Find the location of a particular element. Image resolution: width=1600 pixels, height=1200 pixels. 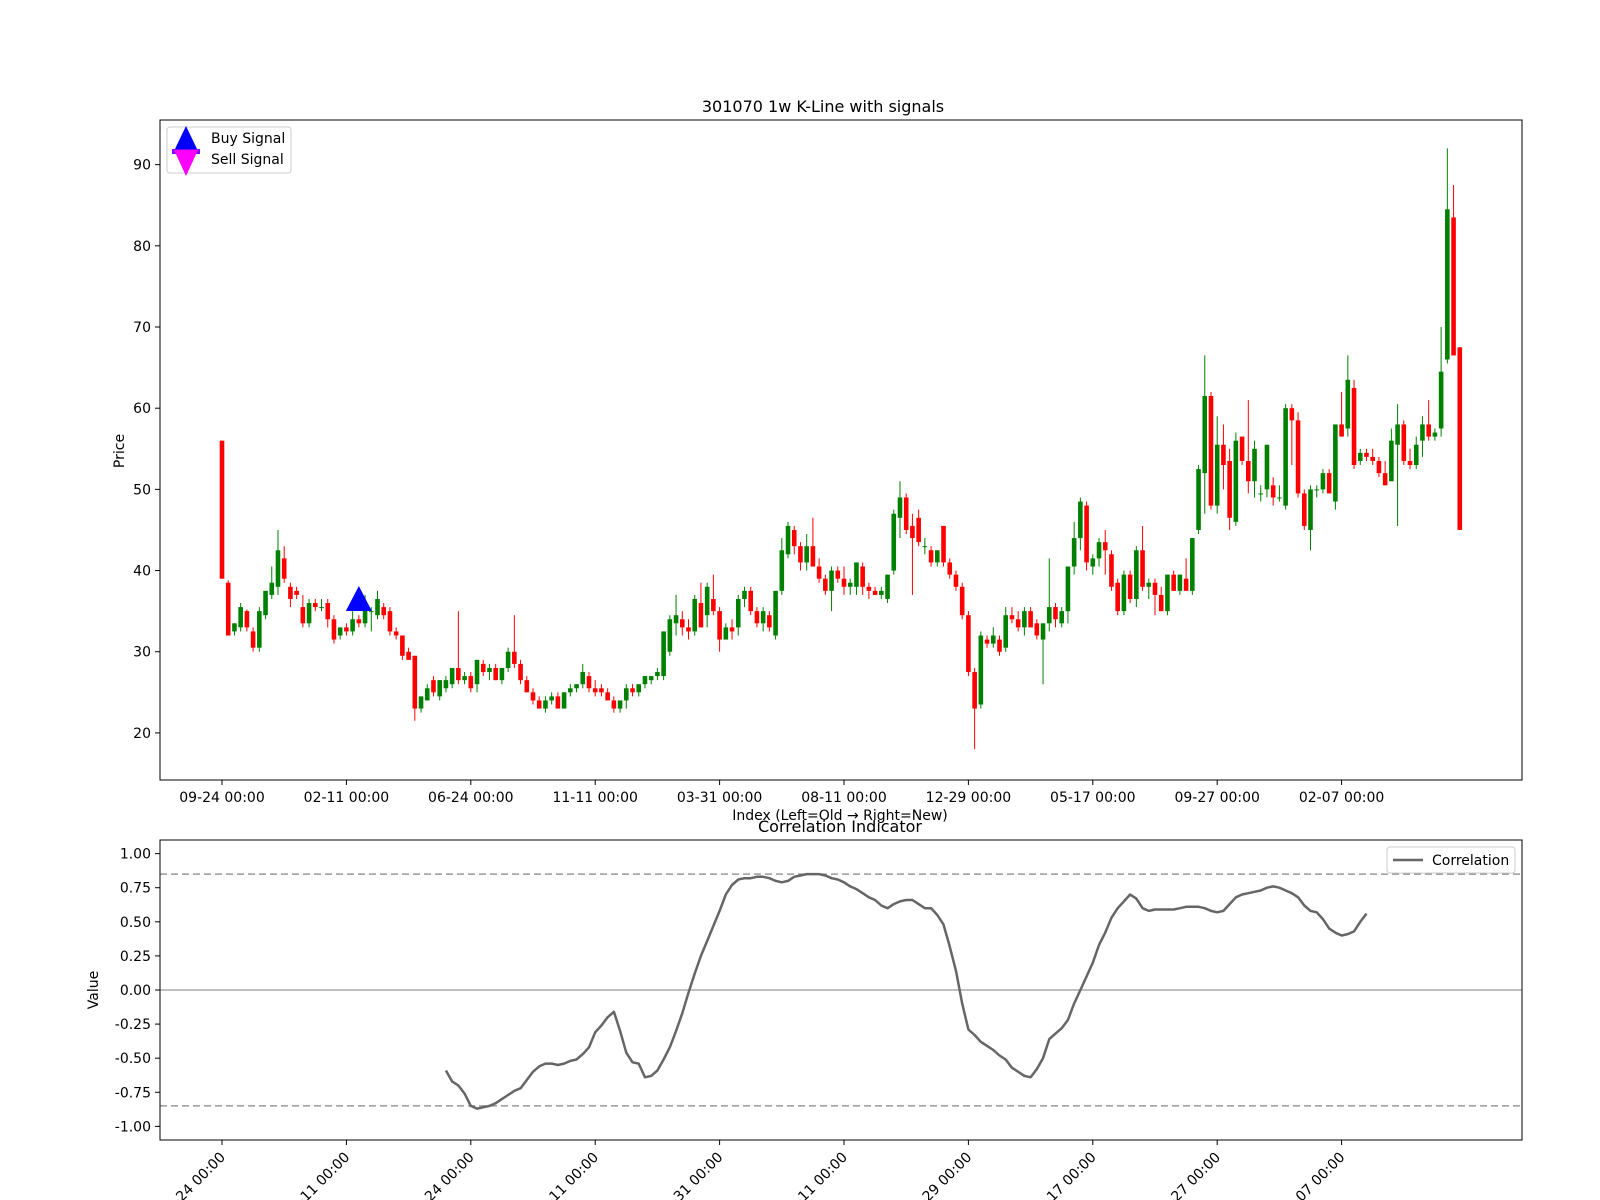

correlation-x-tick-label-0: 09-24 00:00 is located at coordinates (193, 1175).